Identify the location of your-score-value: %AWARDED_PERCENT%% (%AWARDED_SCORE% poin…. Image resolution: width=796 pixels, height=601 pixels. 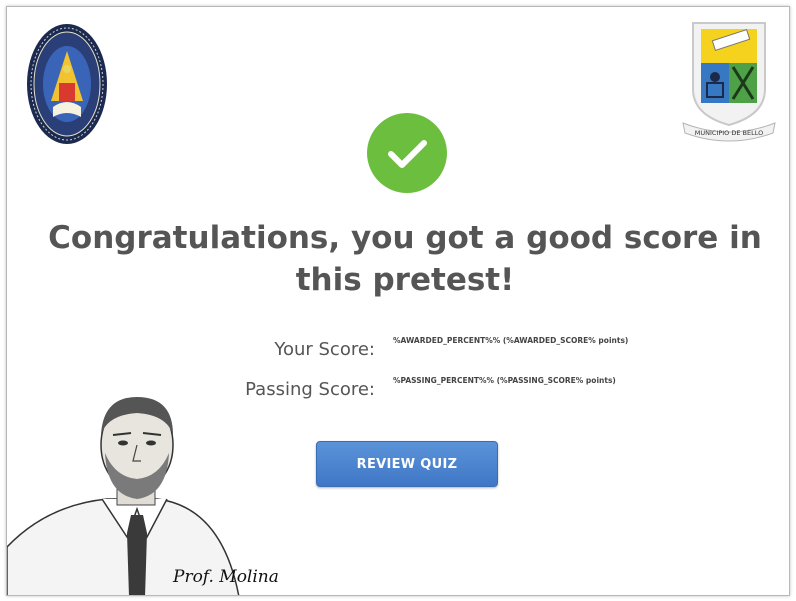
(511, 340).